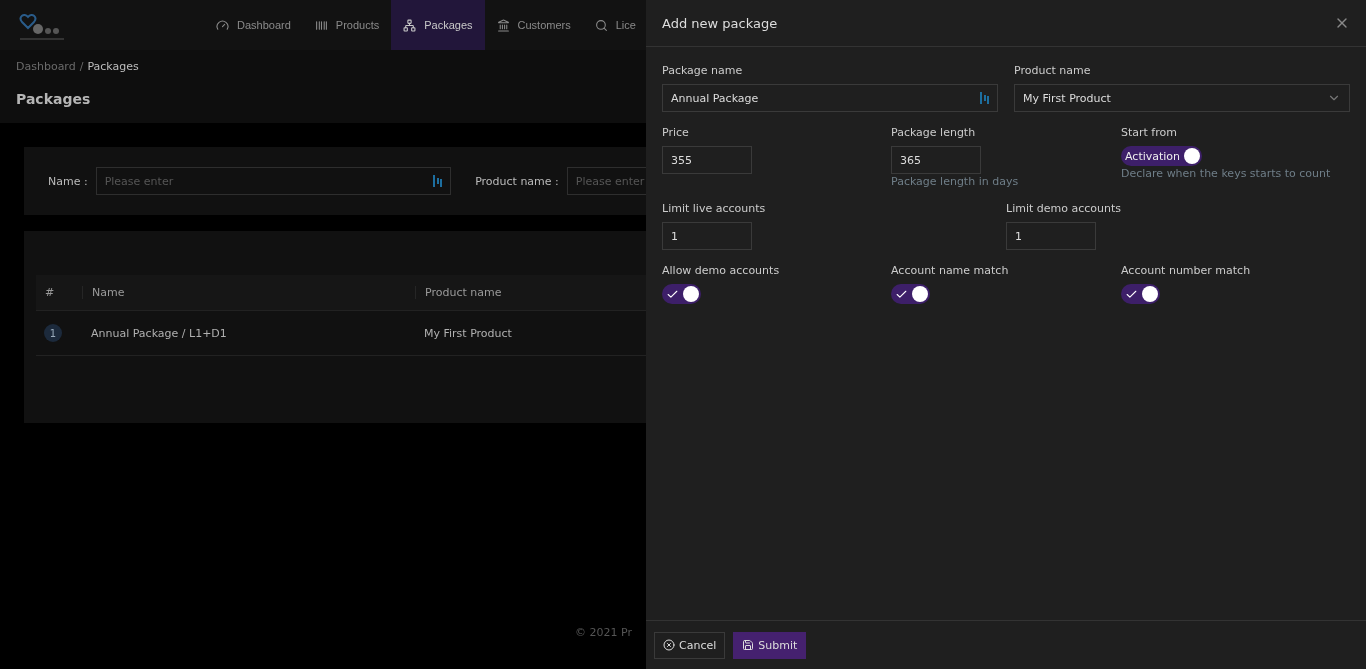  I want to click on bank-icon, so click(503, 25).